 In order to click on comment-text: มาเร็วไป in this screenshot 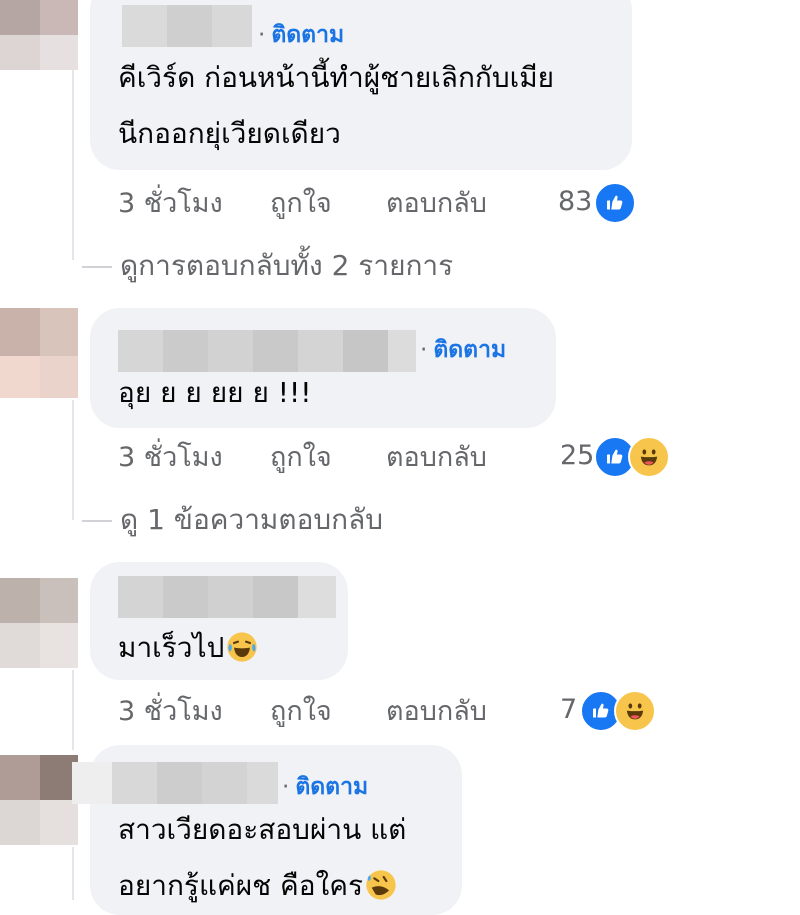, I will do `click(188, 648)`.